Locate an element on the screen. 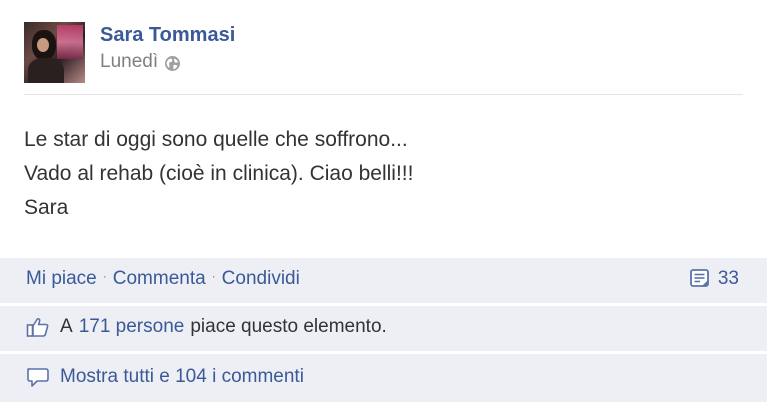 The width and height of the screenshot is (767, 403). likes-prefix: A is located at coordinates (66, 326).